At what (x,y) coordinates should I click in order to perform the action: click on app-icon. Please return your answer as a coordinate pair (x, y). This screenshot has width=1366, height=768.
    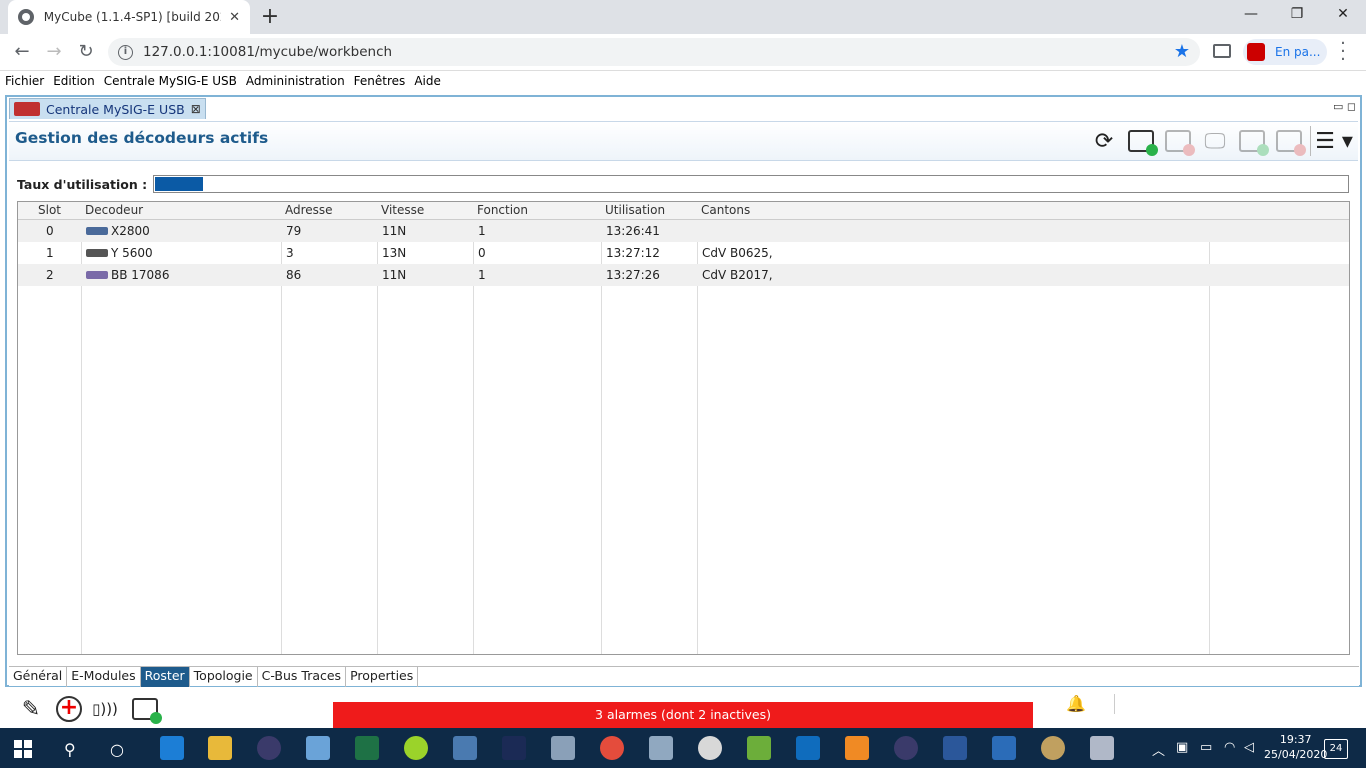
    Looking at the image, I should click on (1102, 748).